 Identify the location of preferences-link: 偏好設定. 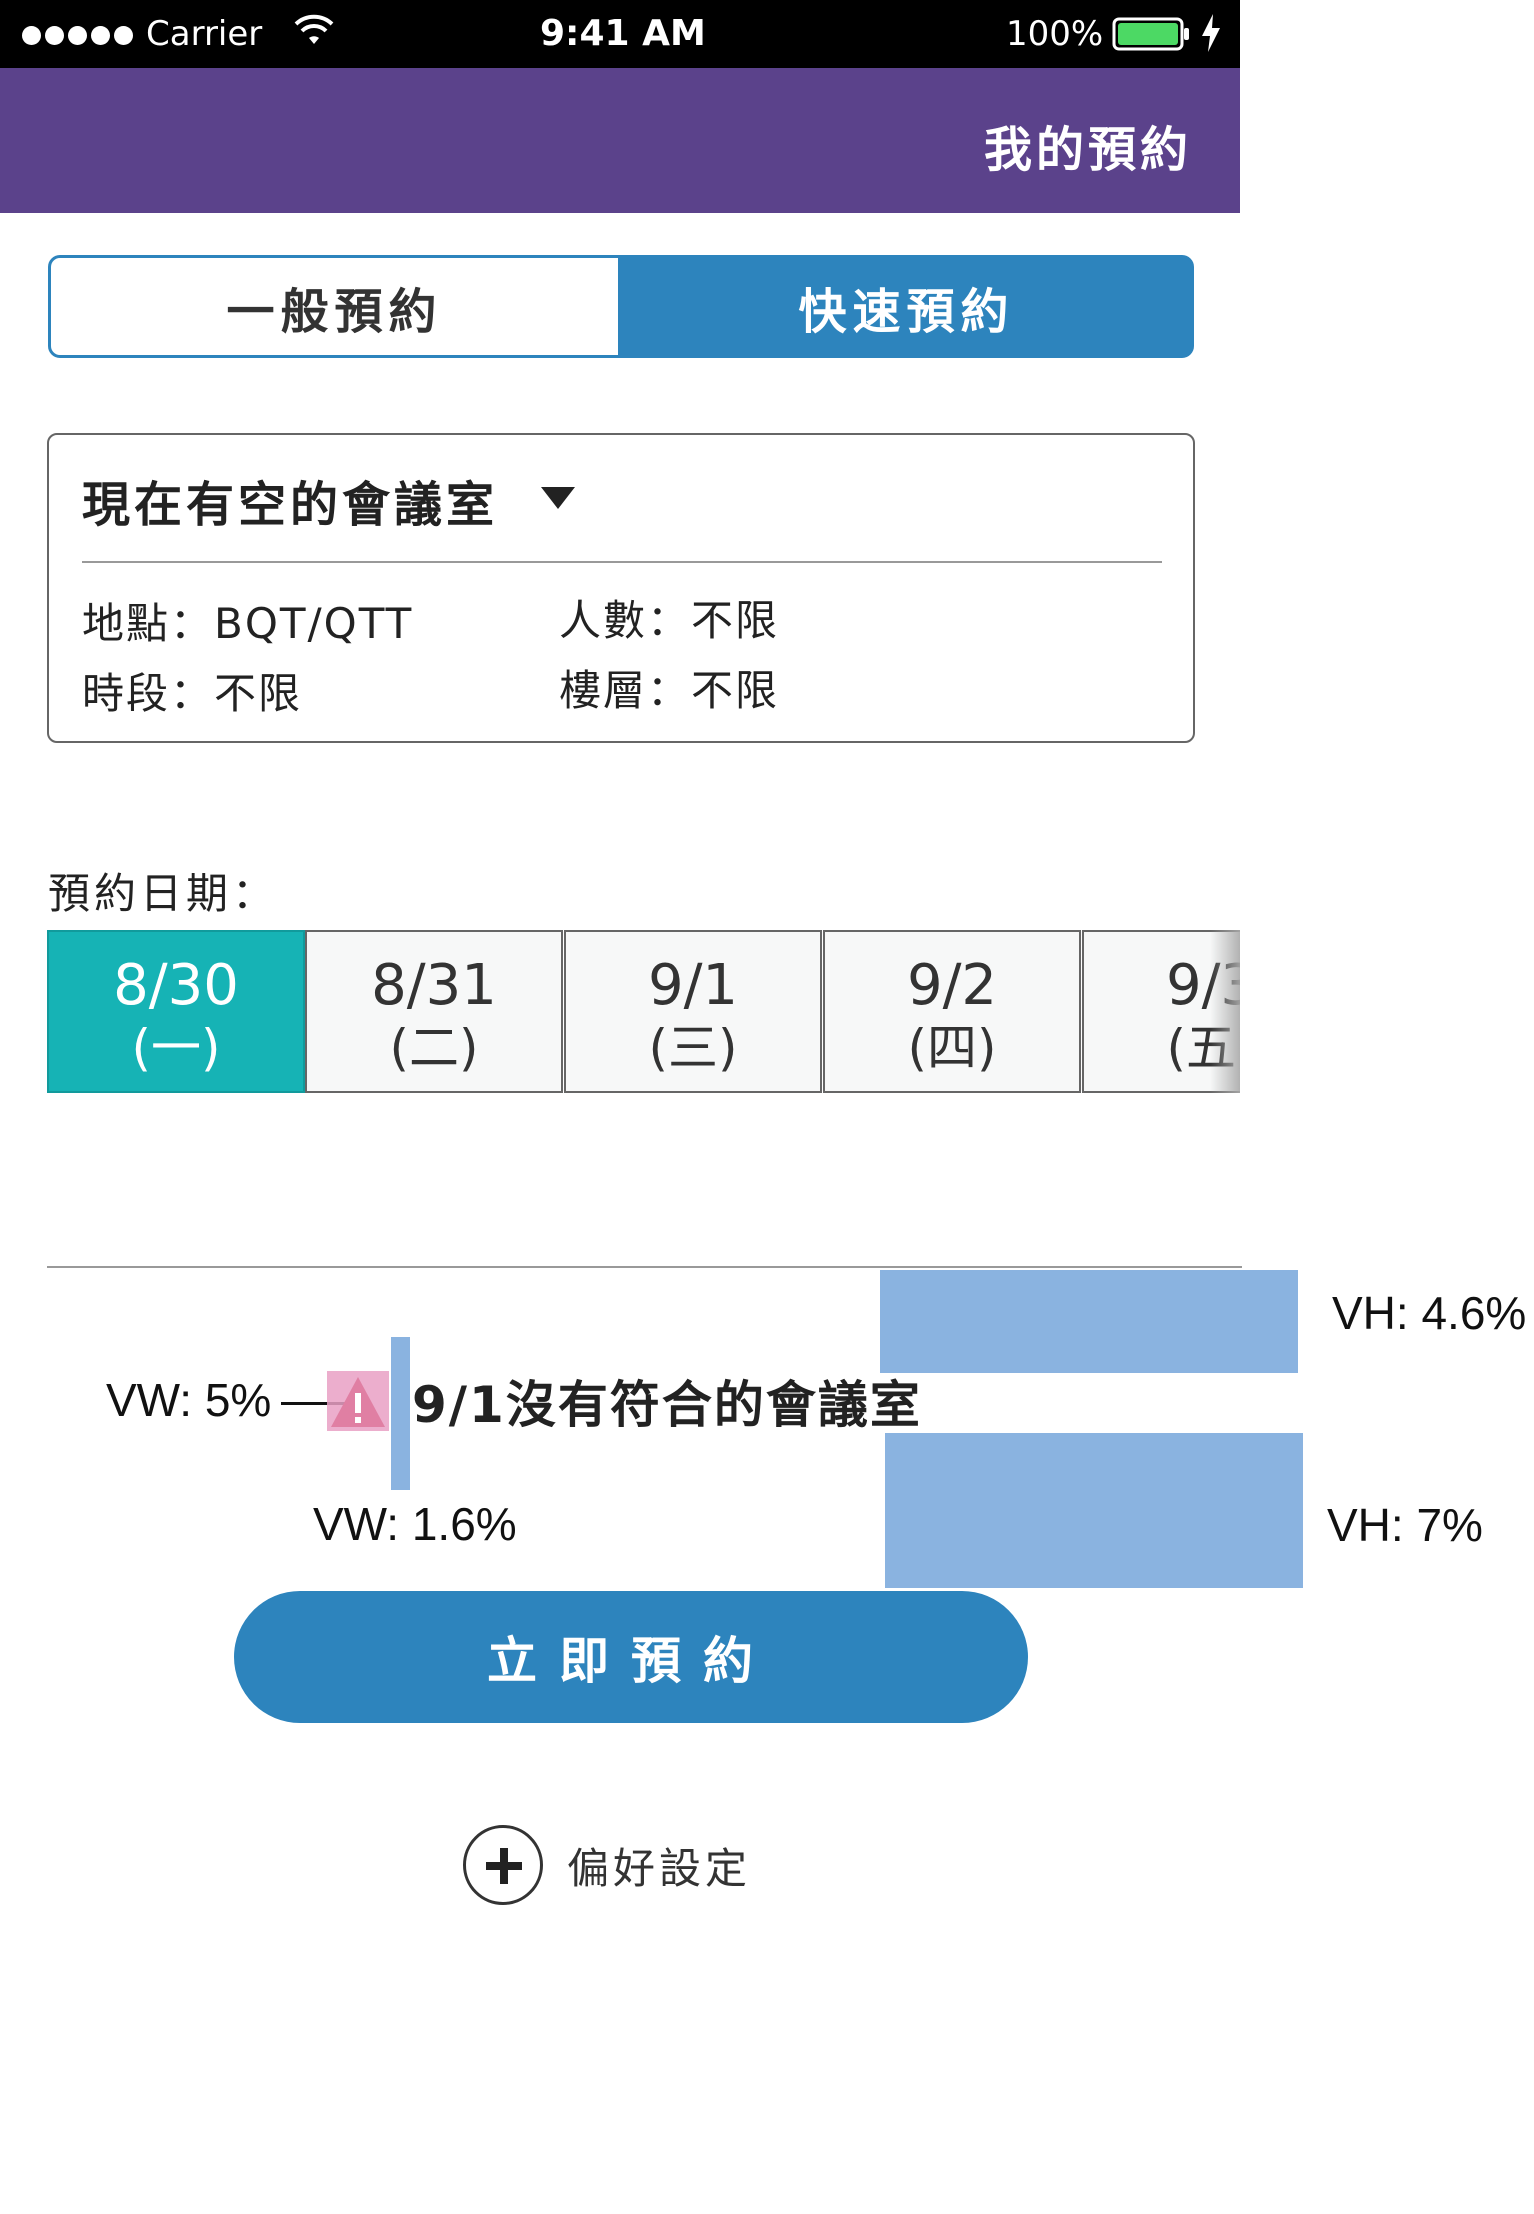
(607, 1865).